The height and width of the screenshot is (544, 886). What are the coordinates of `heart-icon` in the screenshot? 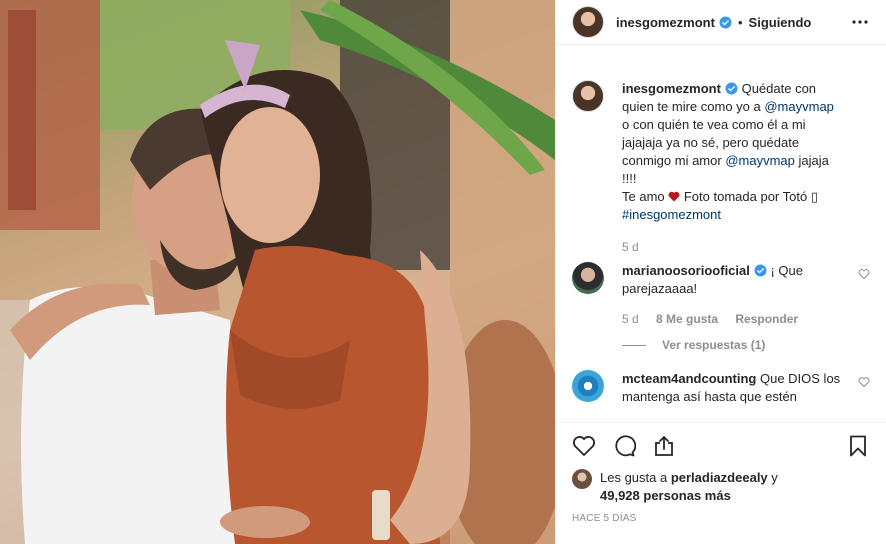 It's located at (584, 446).